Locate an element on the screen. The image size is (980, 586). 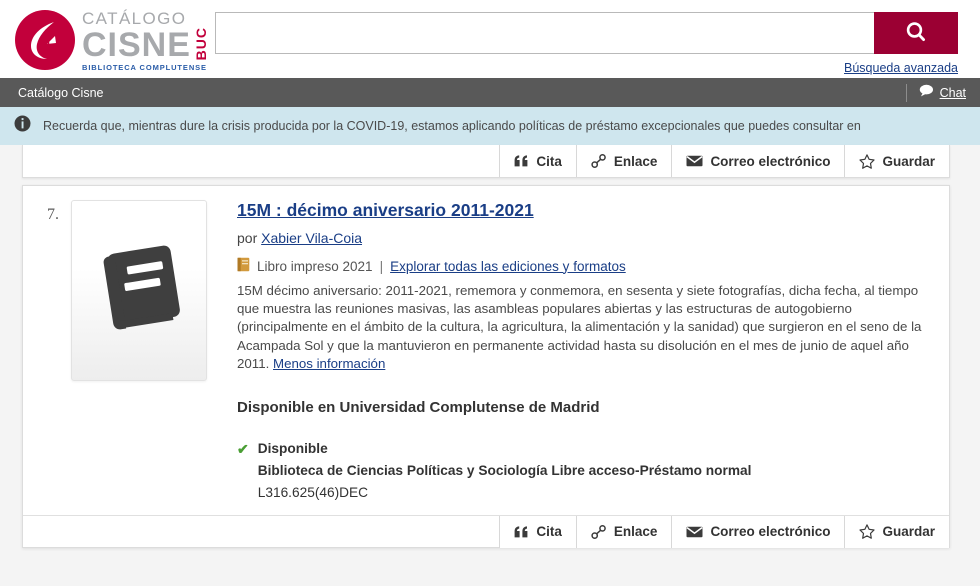
result-title-link: 15M : décimo aniversario 2011-2021 is located at coordinates (385, 210).